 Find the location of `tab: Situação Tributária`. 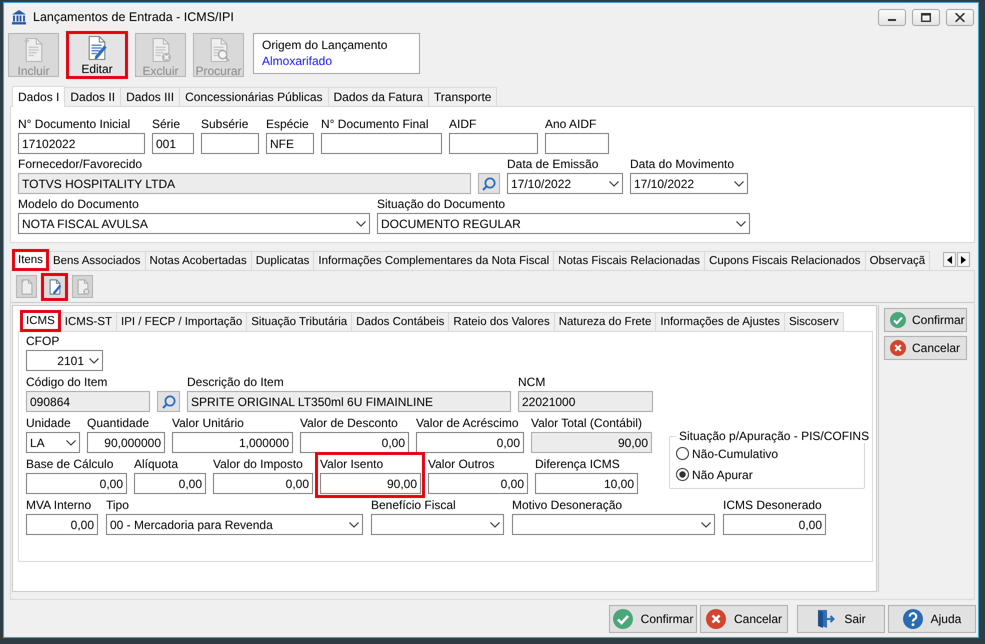

tab: Situação Tributária is located at coordinates (299, 321).